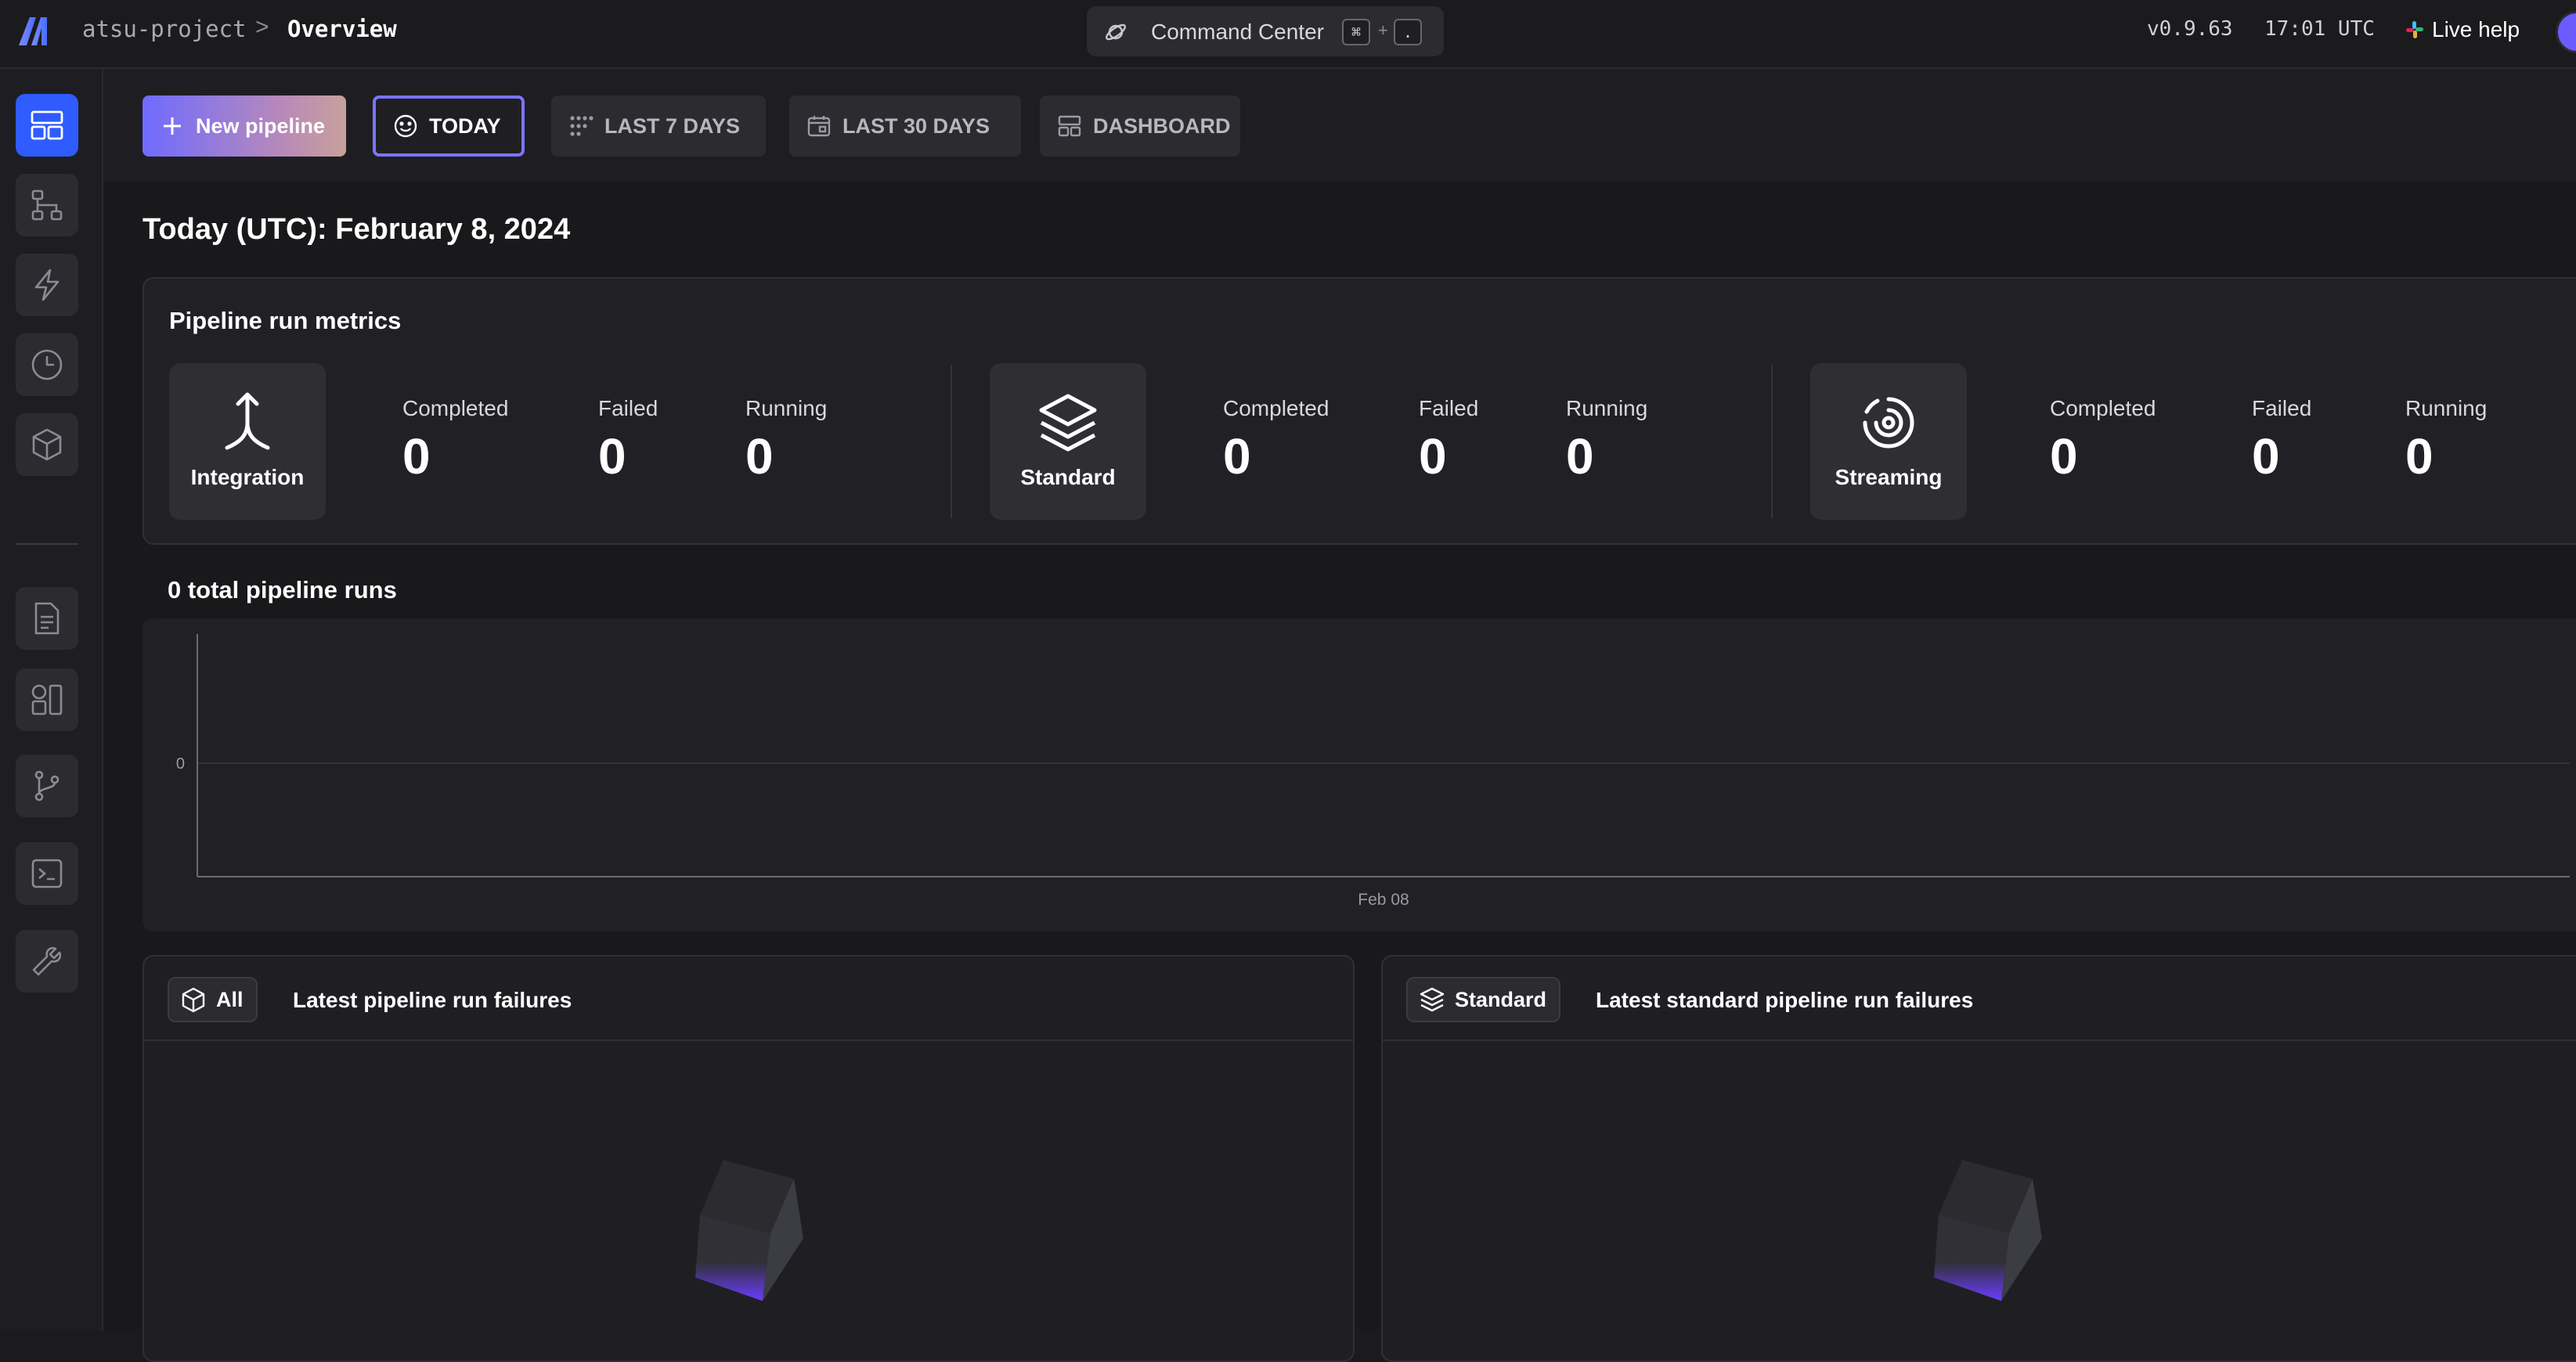 The width and height of the screenshot is (2576, 1362). Describe the element at coordinates (1162, 126) in the screenshot. I see `tab-dashboard-label: DASHBOARD` at that location.